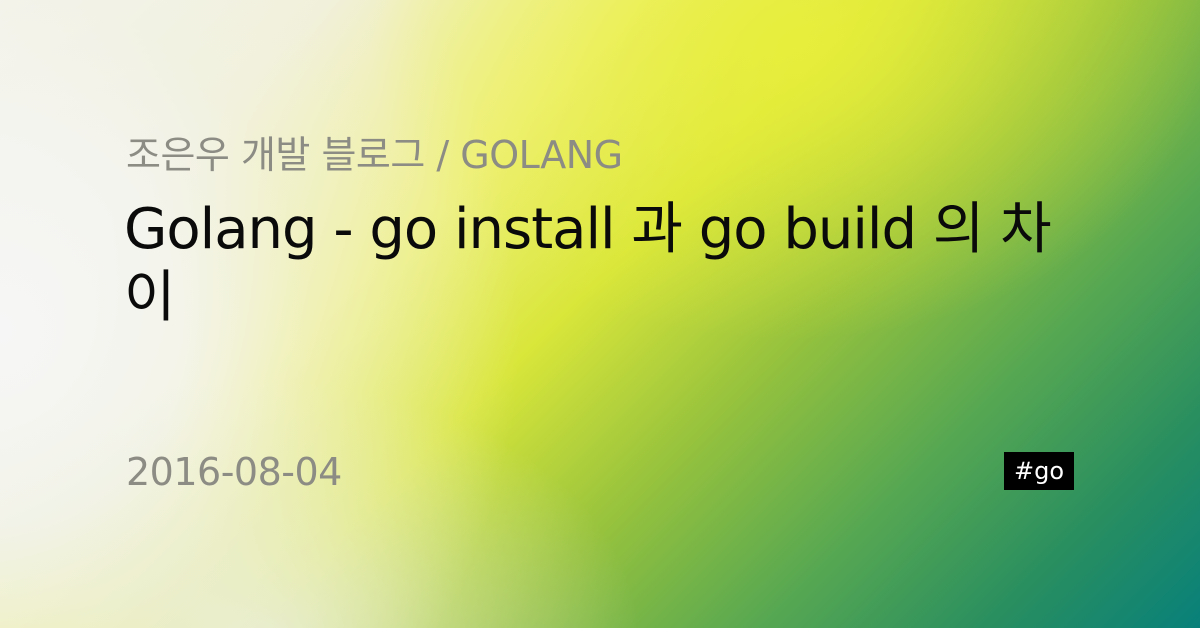 This screenshot has height=628, width=1200. Describe the element at coordinates (234, 472) in the screenshot. I see `post-date: 2016-08-04` at that location.